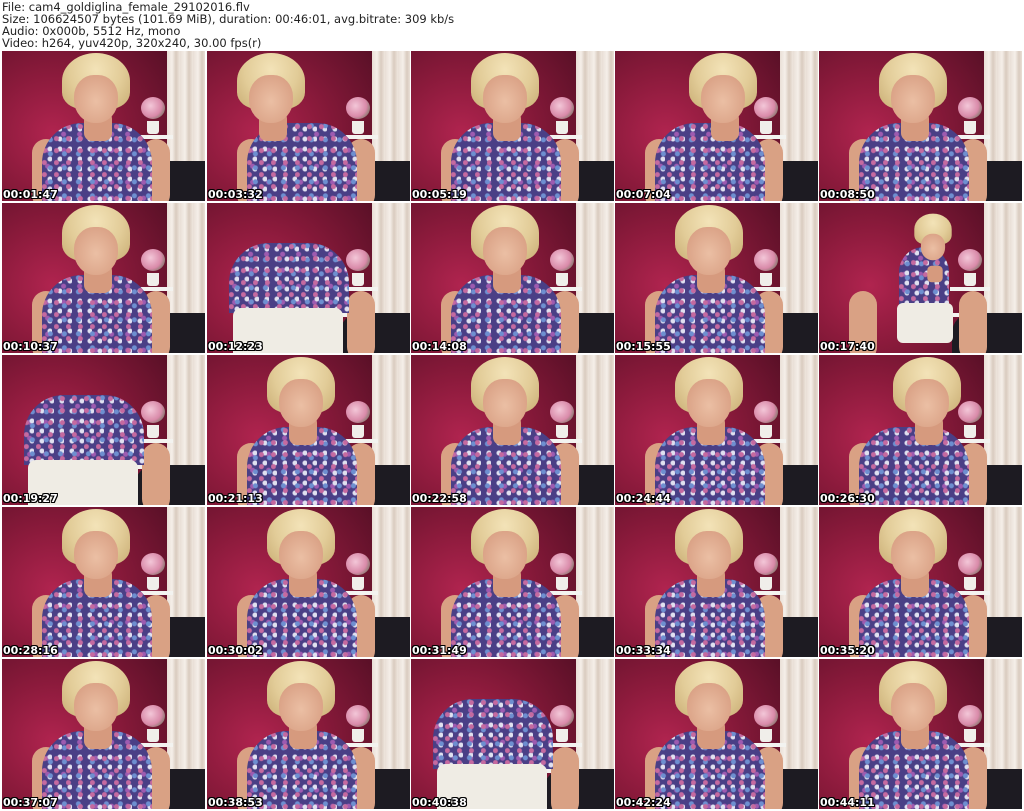 The width and height of the screenshot is (1024, 811). What do you see at coordinates (716, 278) in the screenshot?
I see `video-thumbnail: 00:15:55` at bounding box center [716, 278].